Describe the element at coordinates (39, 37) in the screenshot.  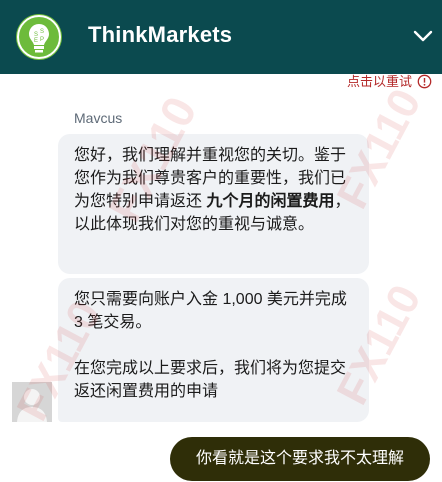
I see `lightbulb-logo-icon: S S E P` at that location.